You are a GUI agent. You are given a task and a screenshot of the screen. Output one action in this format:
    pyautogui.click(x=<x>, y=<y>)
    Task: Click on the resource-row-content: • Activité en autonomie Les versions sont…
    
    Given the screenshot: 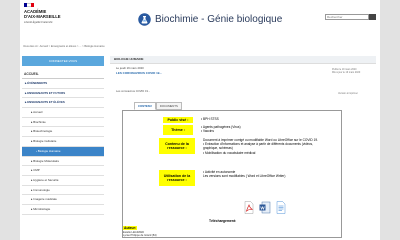 What is the action you would take?
    pyautogui.click(x=240, y=178)
    